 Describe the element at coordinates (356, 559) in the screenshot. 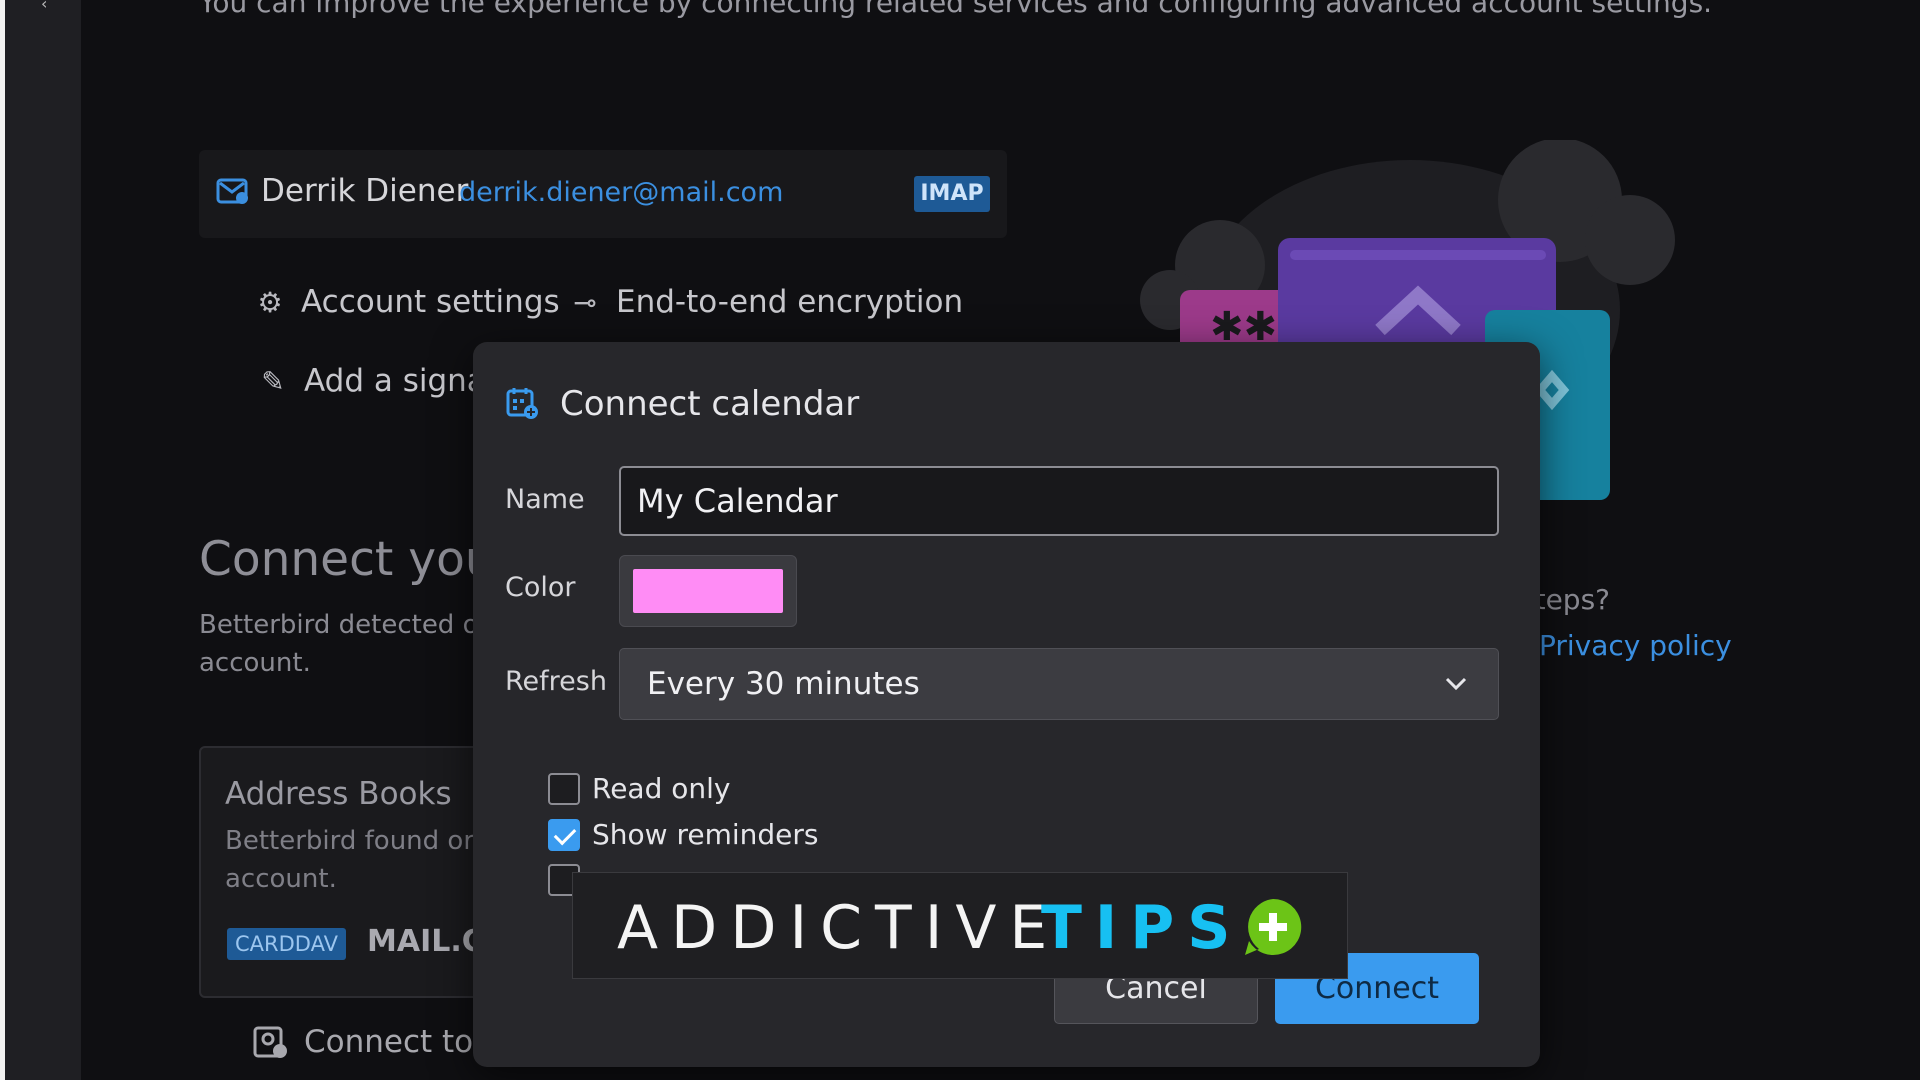

I see `connect-section-heading: Connect your` at that location.